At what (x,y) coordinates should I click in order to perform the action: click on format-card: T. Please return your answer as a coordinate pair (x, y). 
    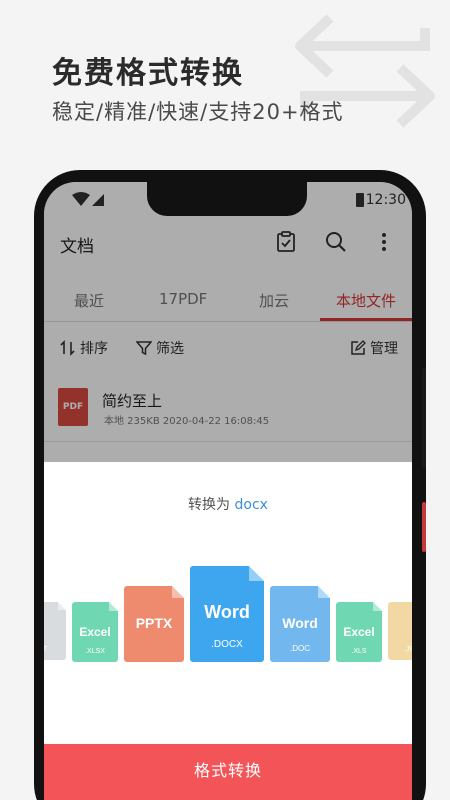
    Looking at the image, I should click on (55, 631).